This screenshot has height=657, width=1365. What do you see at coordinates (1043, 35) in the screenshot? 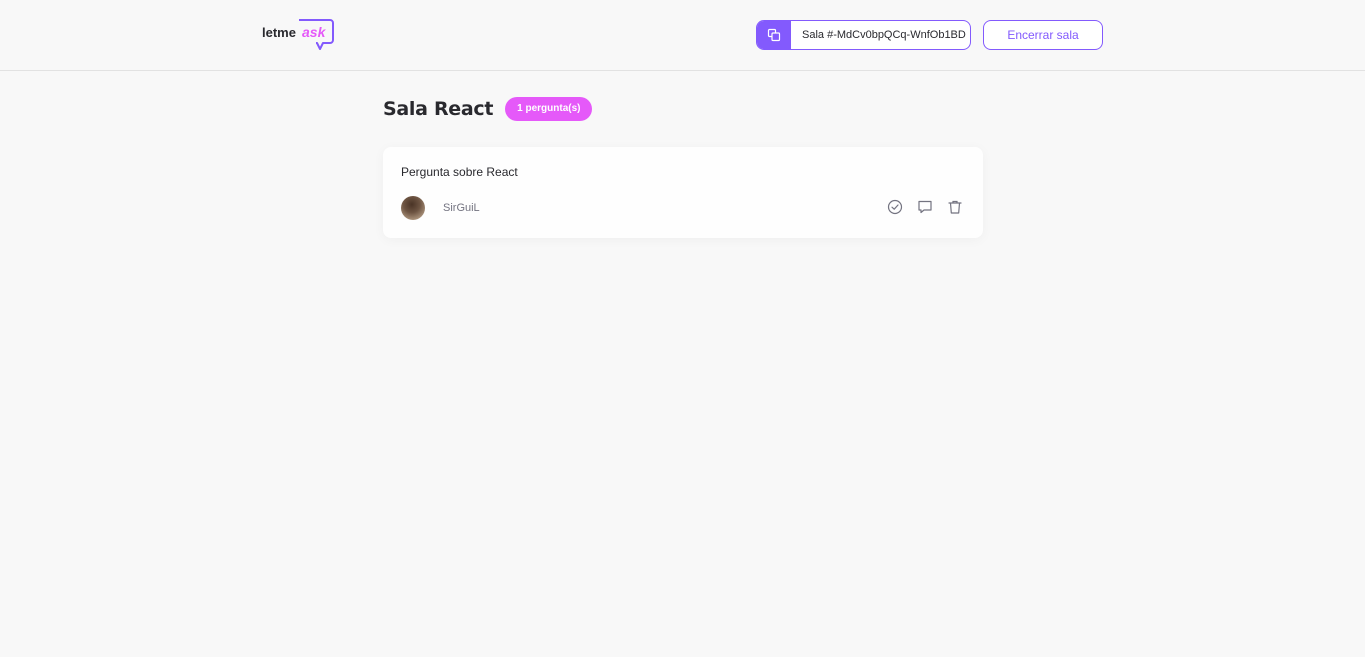
I see `end-room-button: Encerrar sala` at bounding box center [1043, 35].